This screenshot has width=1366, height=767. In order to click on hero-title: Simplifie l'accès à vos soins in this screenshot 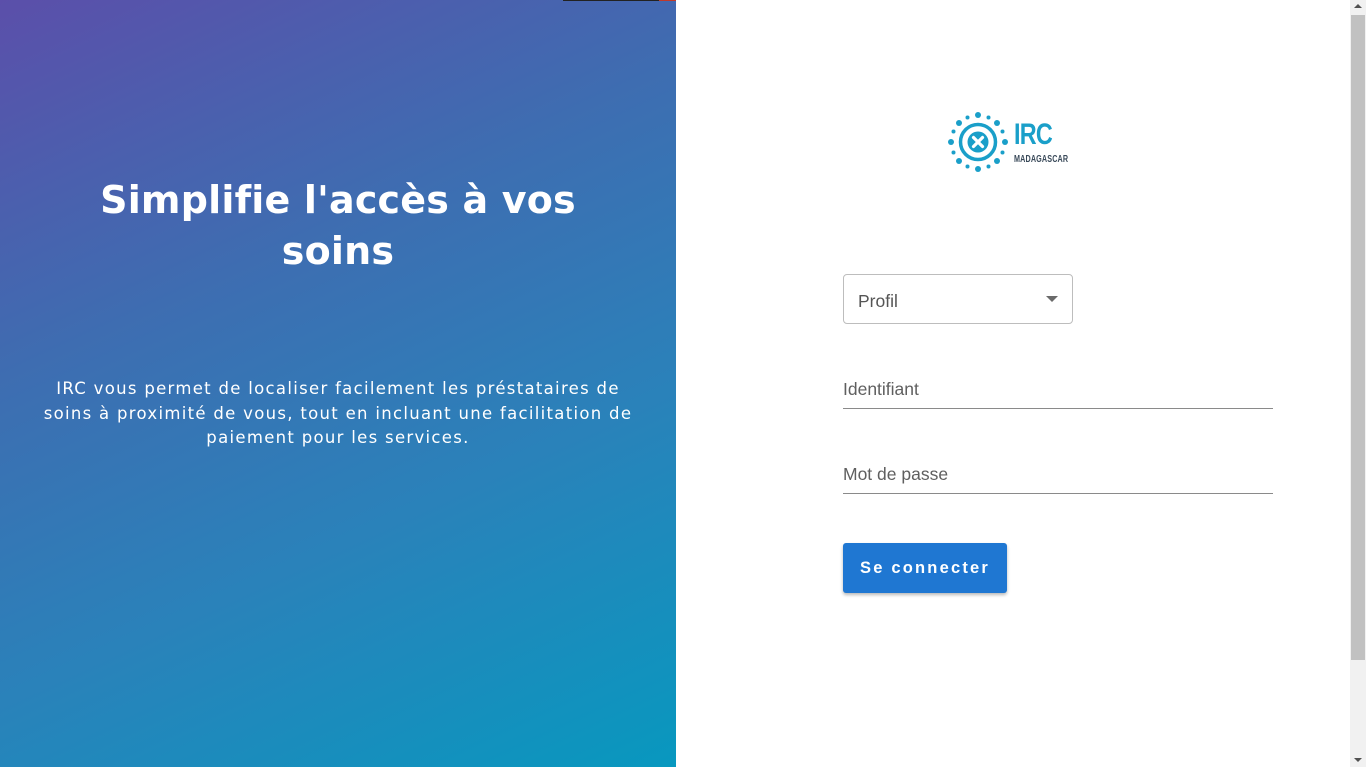, I will do `click(338, 225)`.